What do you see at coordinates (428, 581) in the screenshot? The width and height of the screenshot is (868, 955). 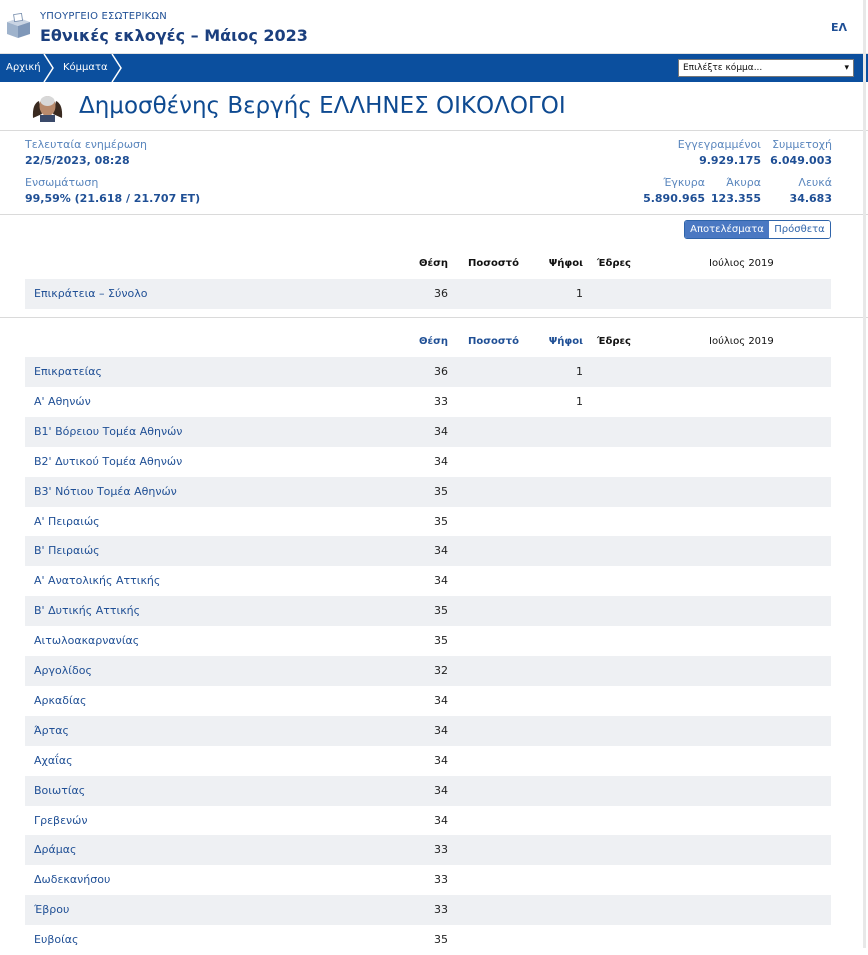 I see `table-row: Α' Ανατολικής Αττικής 34` at bounding box center [428, 581].